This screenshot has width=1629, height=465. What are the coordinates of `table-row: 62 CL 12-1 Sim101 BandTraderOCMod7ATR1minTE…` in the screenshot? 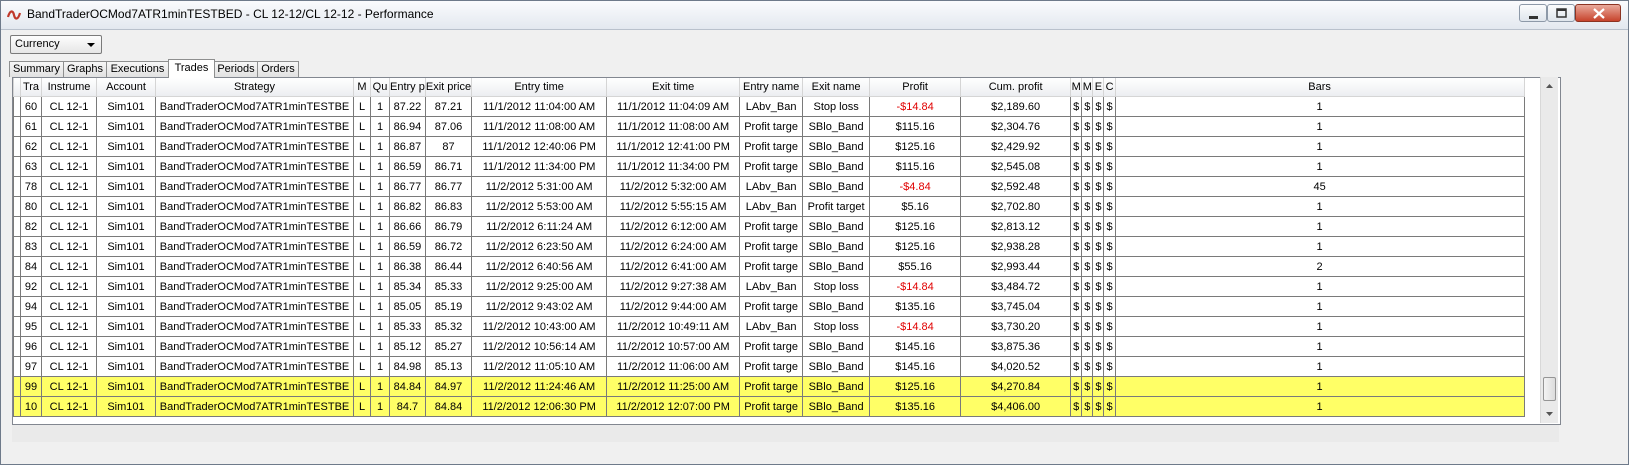 It's located at (769, 146).